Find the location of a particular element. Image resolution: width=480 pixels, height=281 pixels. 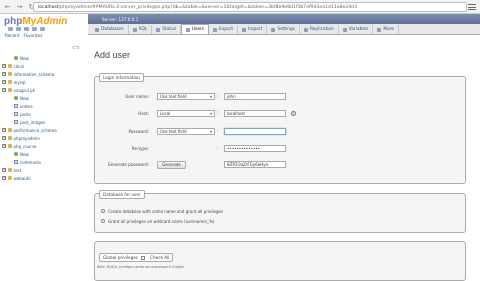

tab-label: More is located at coordinates (389, 29).